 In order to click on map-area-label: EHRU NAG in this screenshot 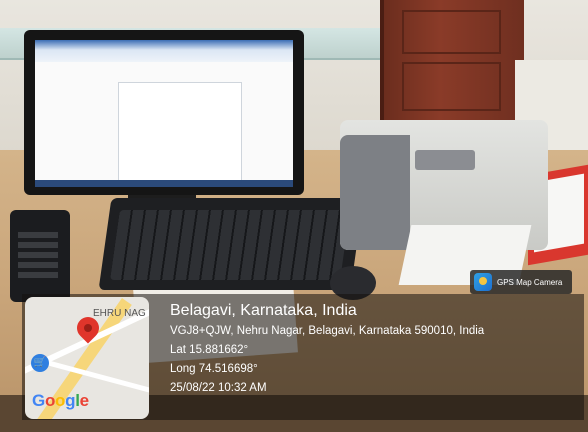, I will do `click(119, 313)`.